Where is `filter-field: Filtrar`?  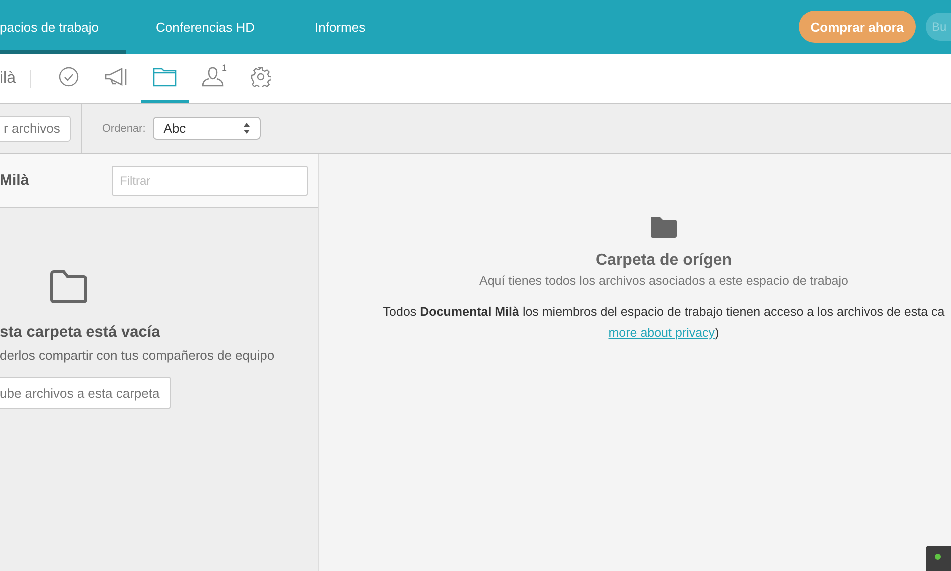 filter-field: Filtrar is located at coordinates (210, 181).